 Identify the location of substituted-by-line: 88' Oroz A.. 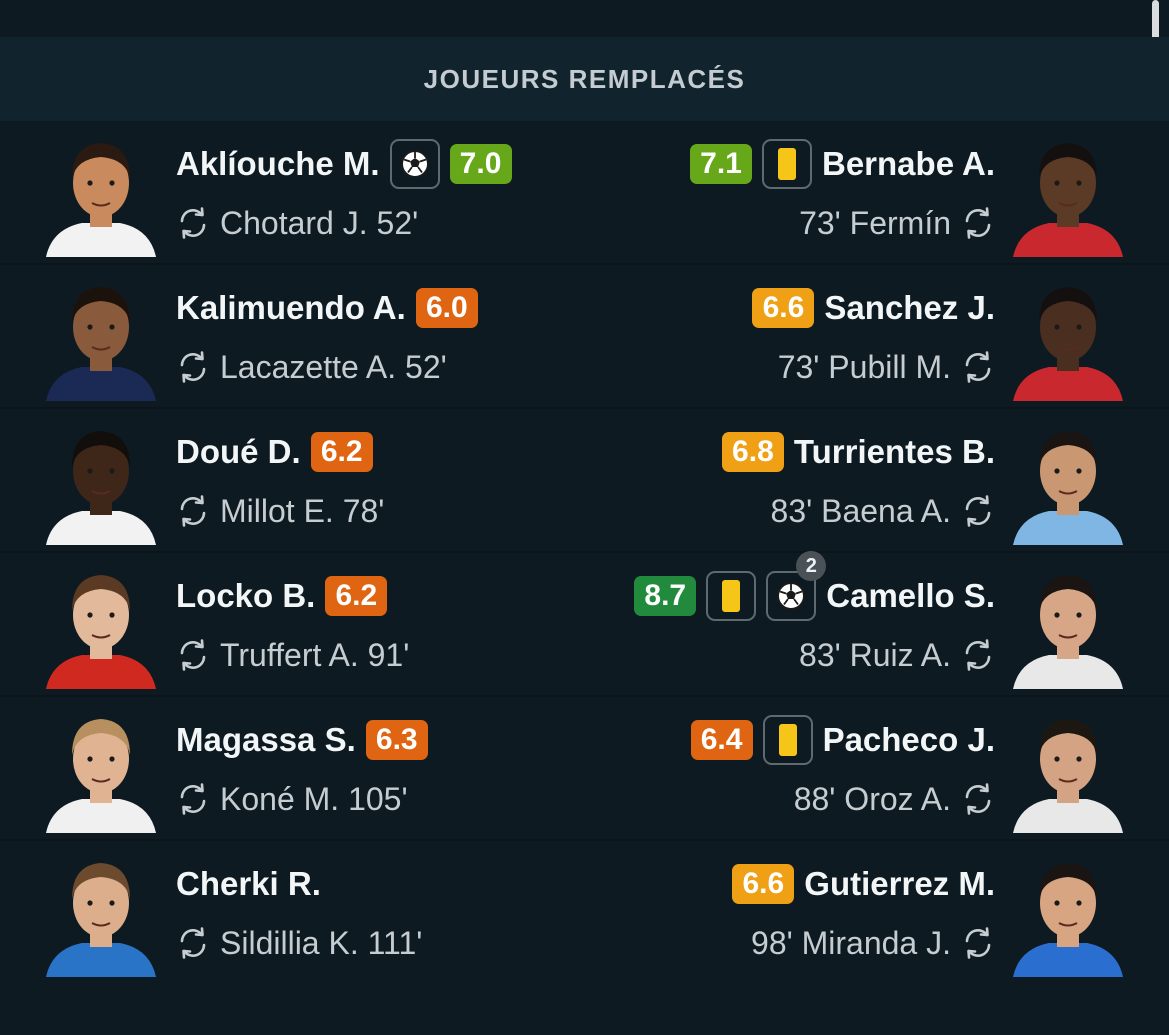
(894, 799).